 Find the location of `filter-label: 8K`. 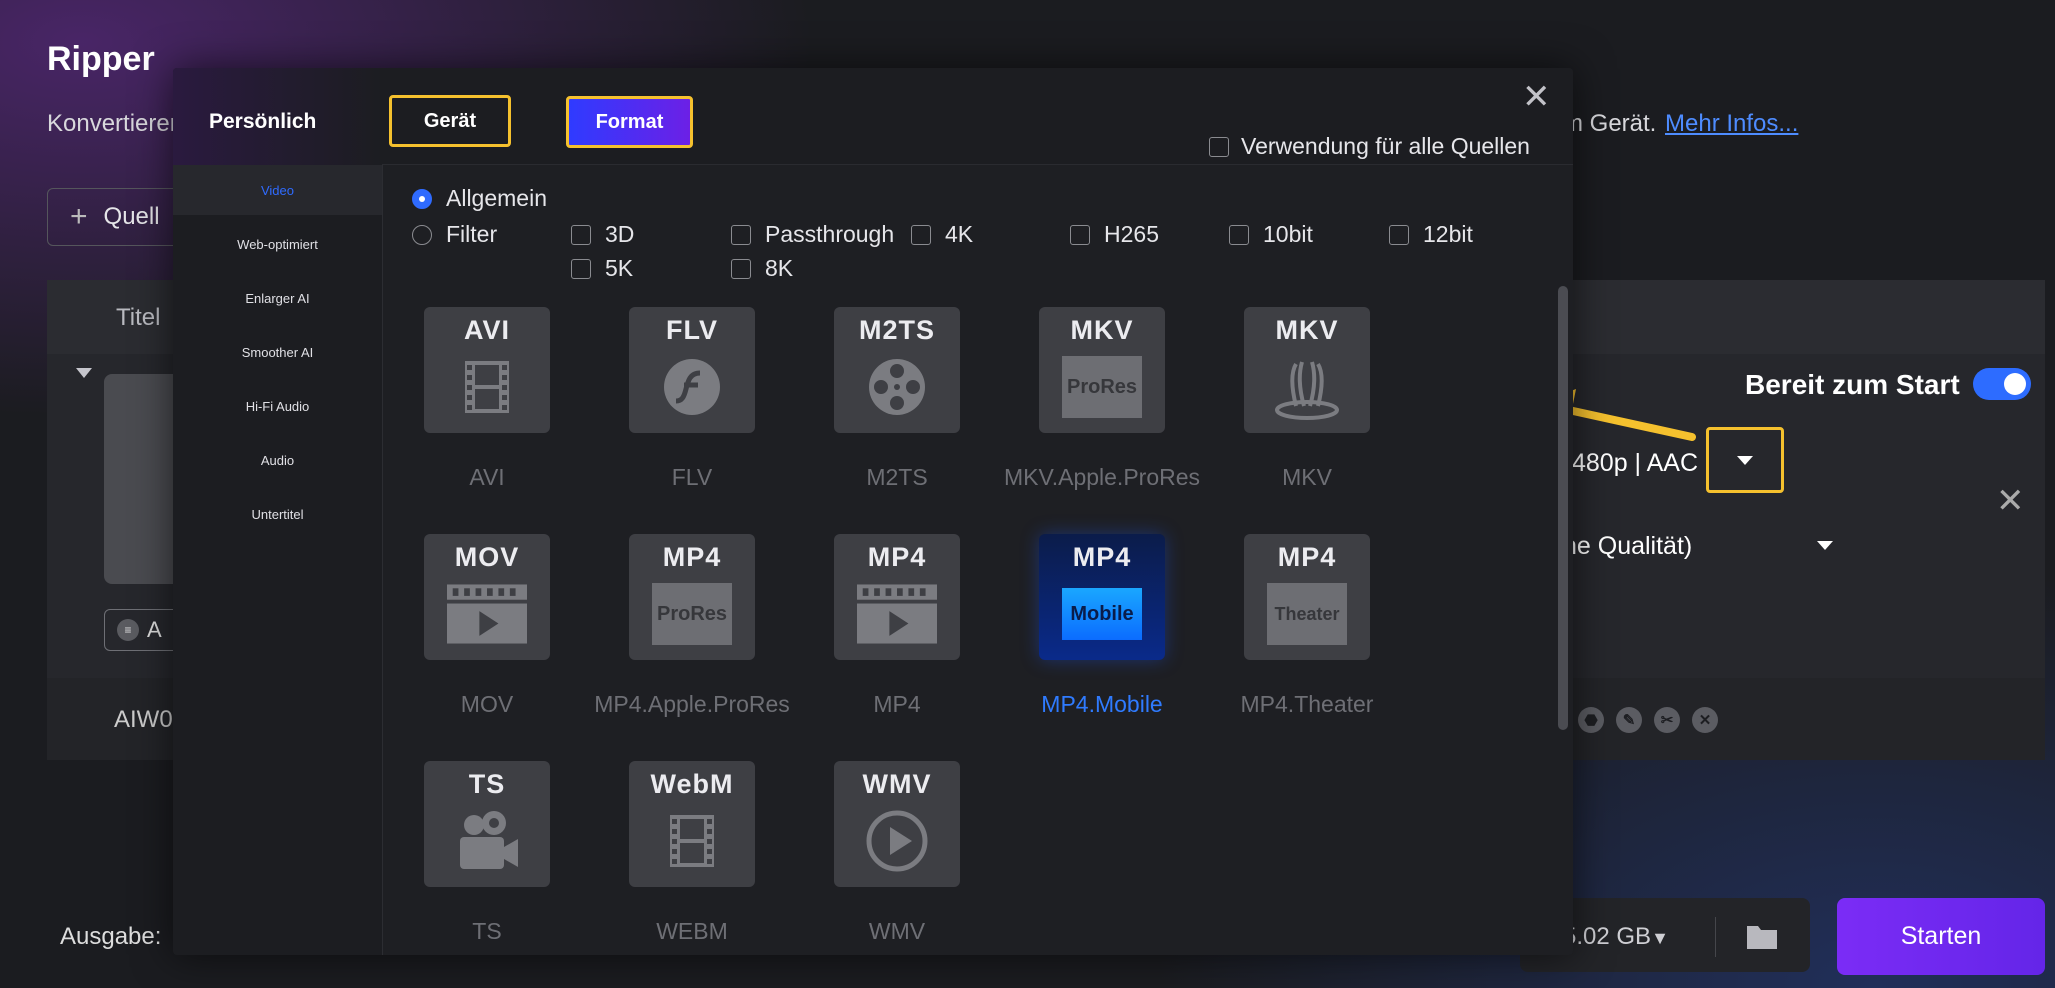

filter-label: 8K is located at coordinates (779, 268).